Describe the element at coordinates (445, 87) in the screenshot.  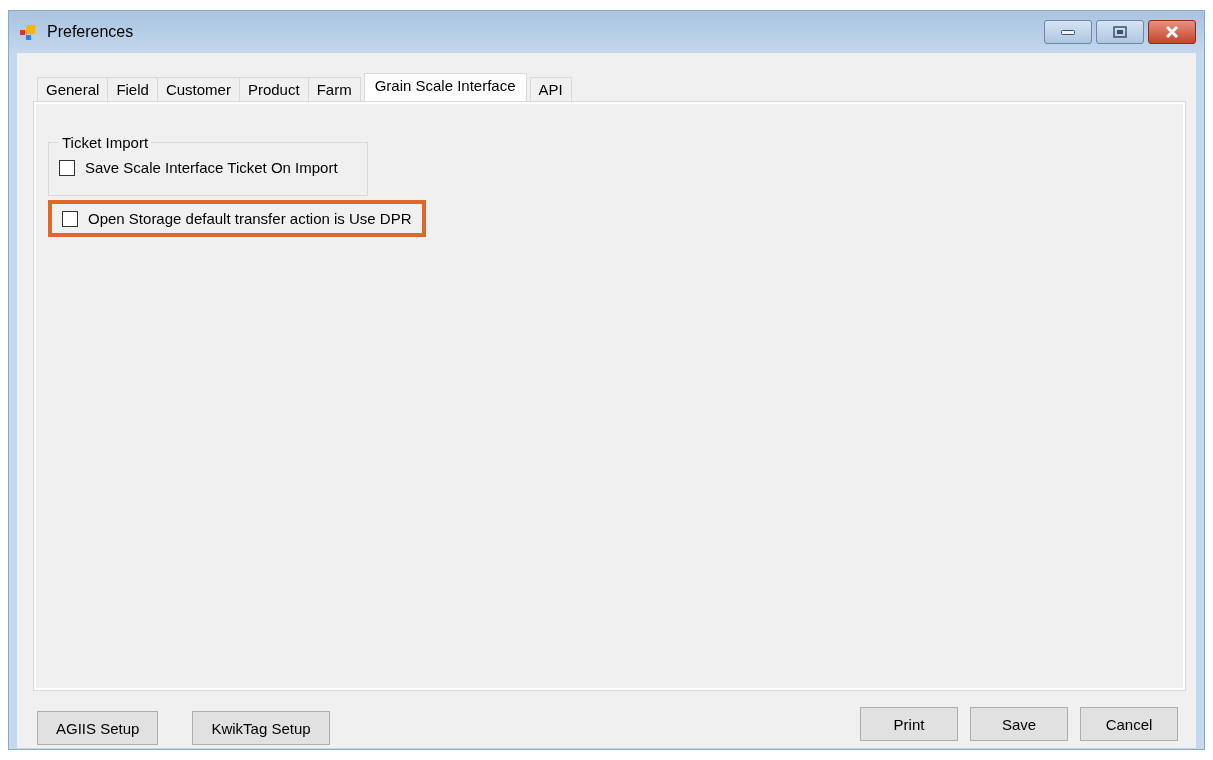
I see `tab: Grain Scale Interface` at that location.